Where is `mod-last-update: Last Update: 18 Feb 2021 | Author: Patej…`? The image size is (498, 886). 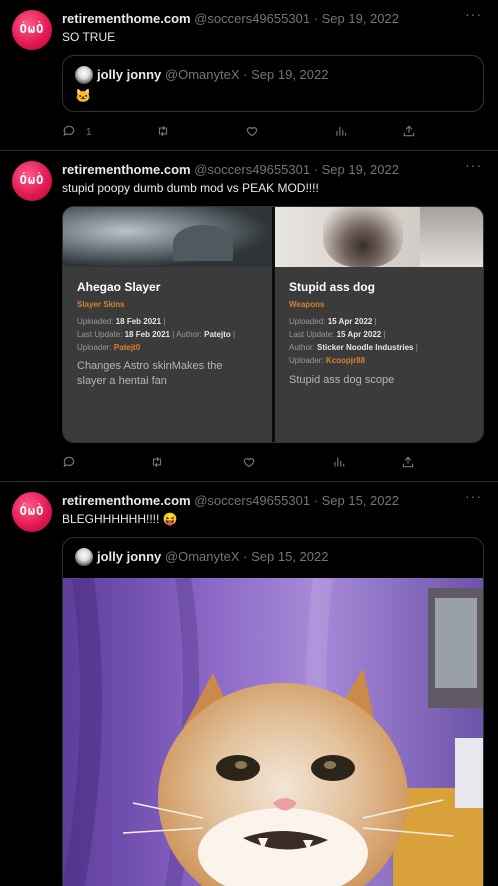 mod-last-update: Last Update: 18 Feb 2021 | Author: Patej… is located at coordinates (156, 334).